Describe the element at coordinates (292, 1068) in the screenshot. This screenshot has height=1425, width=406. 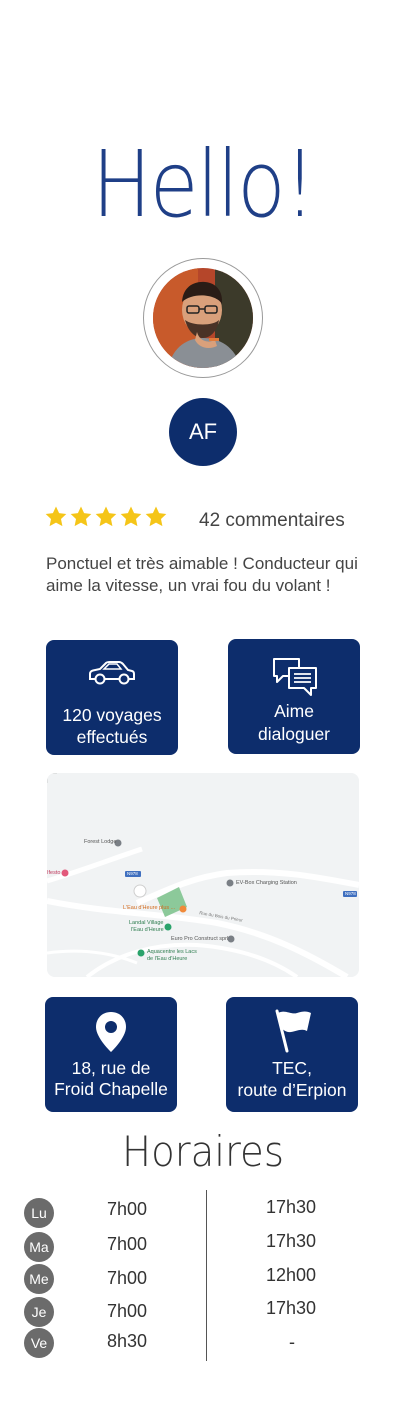
I see `dropoff-line1: TEC,` at that location.